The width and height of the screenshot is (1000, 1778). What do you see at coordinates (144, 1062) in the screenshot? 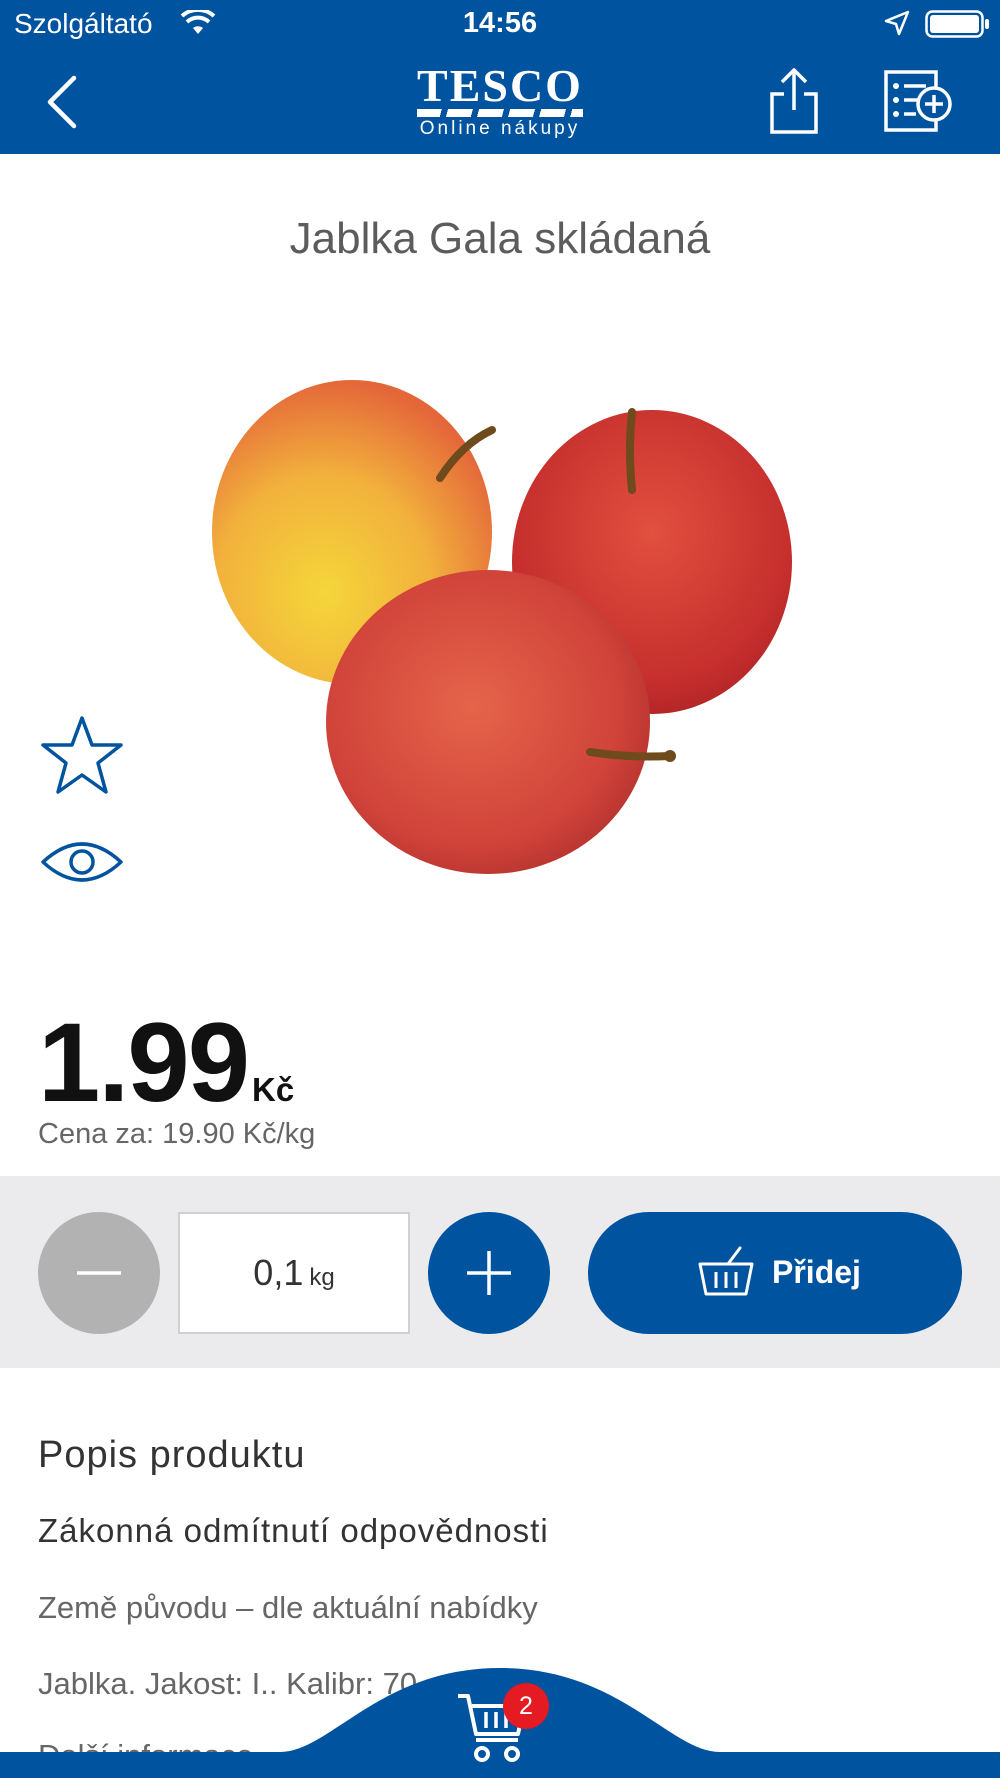
I see `price-value: 1.99` at bounding box center [144, 1062].